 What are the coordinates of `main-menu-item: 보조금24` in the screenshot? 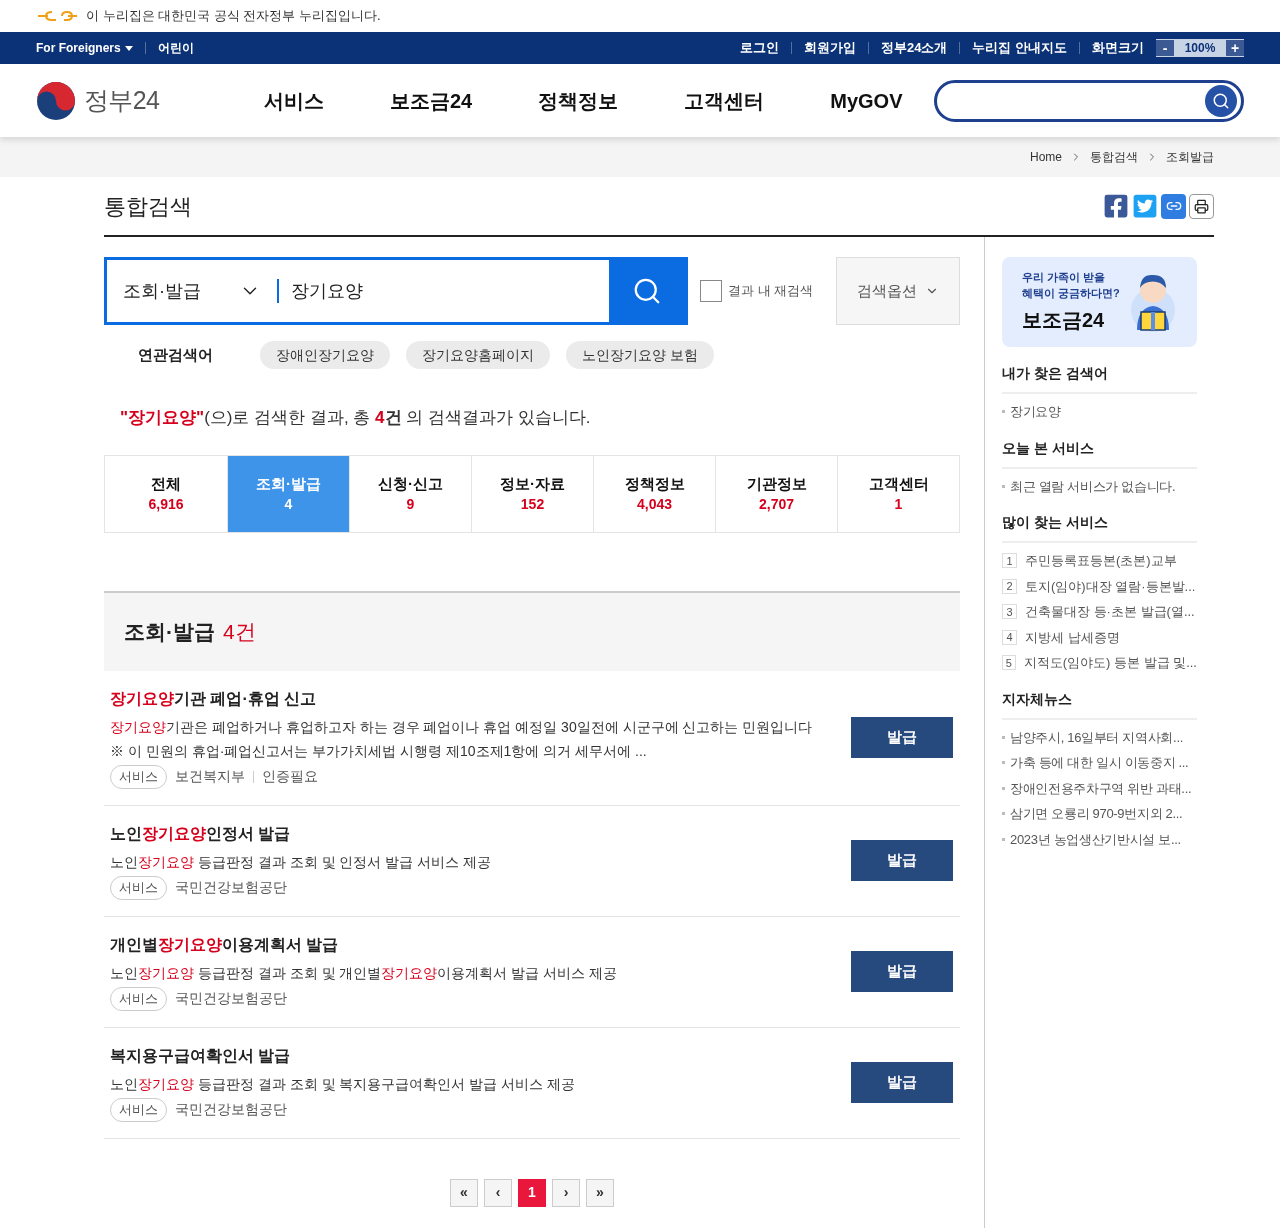 It's located at (431, 100).